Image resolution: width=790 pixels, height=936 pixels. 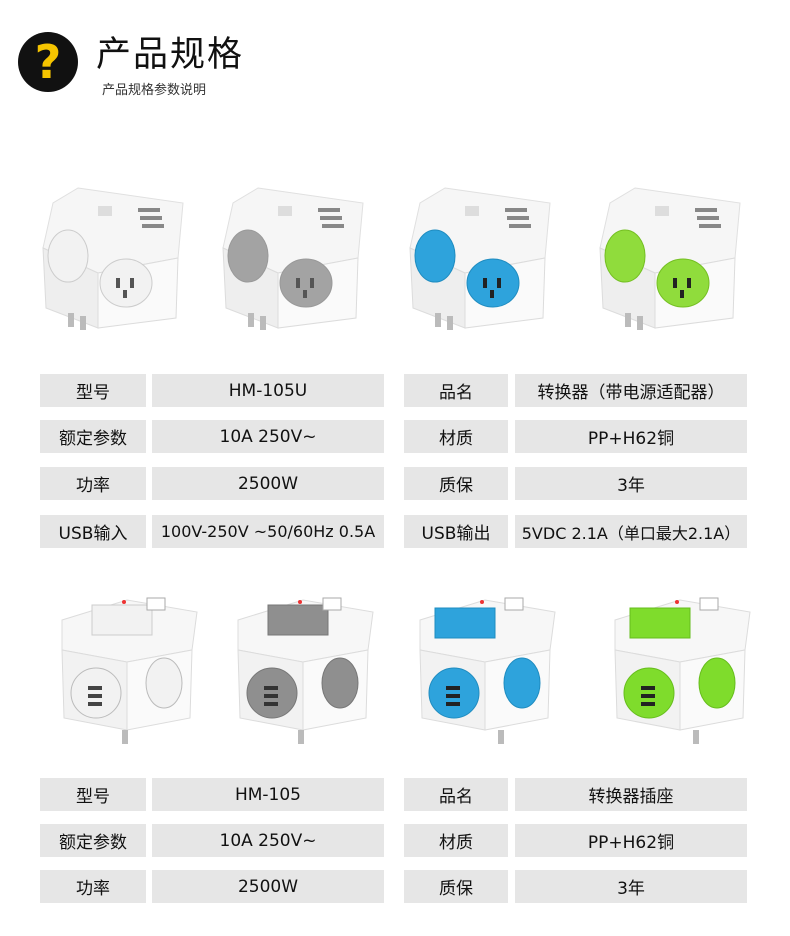 I want to click on spec-value: 转换器（带电源适配器）, so click(x=631, y=390).